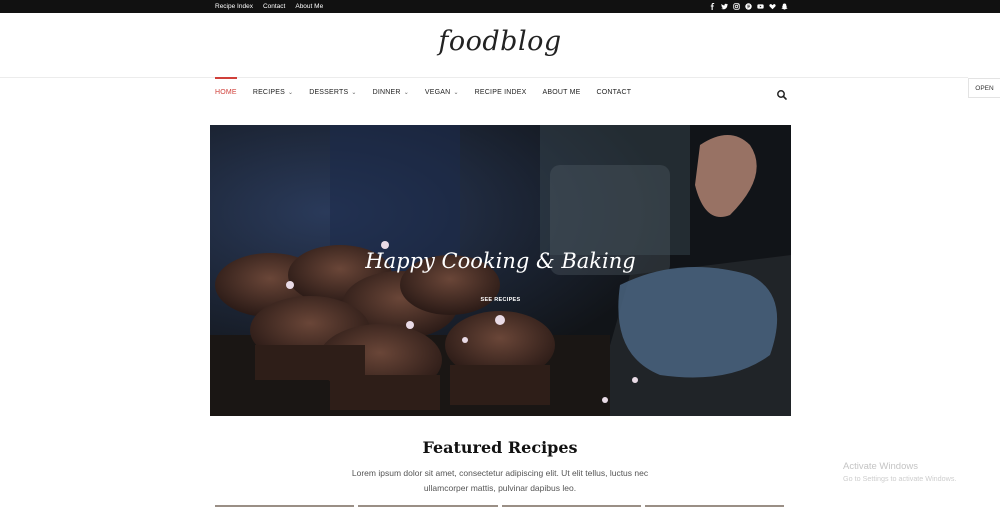 The height and width of the screenshot is (507, 1000). I want to click on twitter-icon, so click(724, 6).